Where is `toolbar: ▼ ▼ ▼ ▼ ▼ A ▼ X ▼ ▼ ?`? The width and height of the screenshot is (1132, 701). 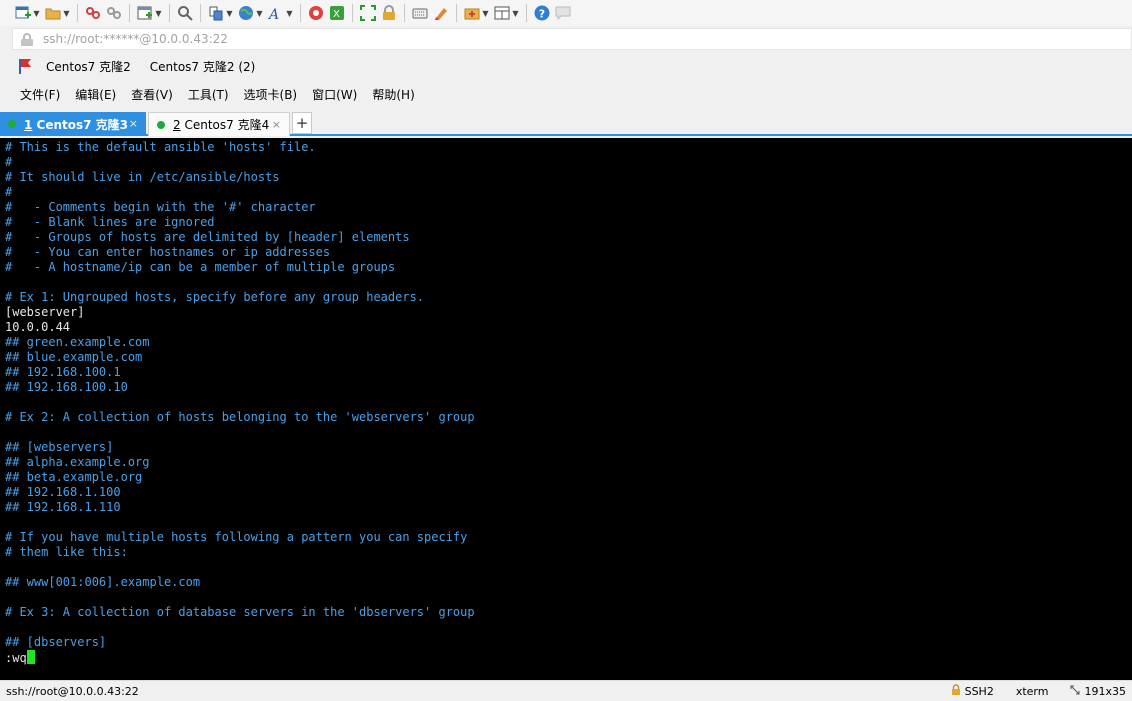 toolbar: ▼ ▼ ▼ ▼ ▼ A ▼ X ▼ ▼ ? is located at coordinates (566, 13).